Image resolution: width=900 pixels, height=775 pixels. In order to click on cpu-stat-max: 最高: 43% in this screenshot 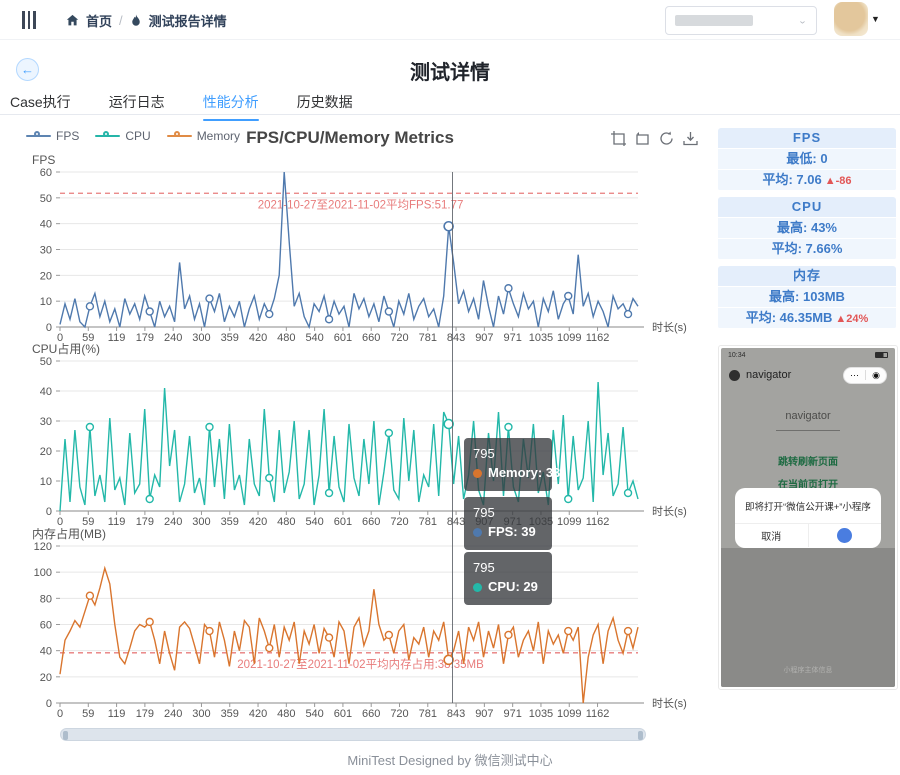, I will do `click(807, 228)`.